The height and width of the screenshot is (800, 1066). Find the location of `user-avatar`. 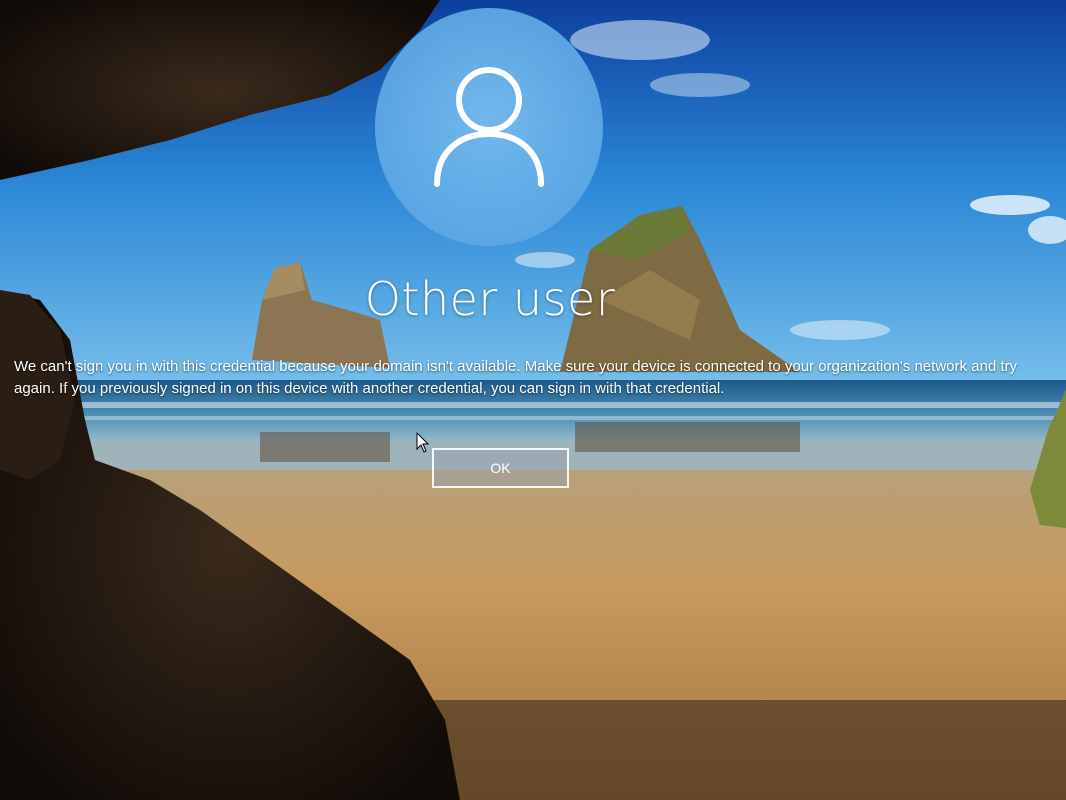

user-avatar is located at coordinates (489, 127).